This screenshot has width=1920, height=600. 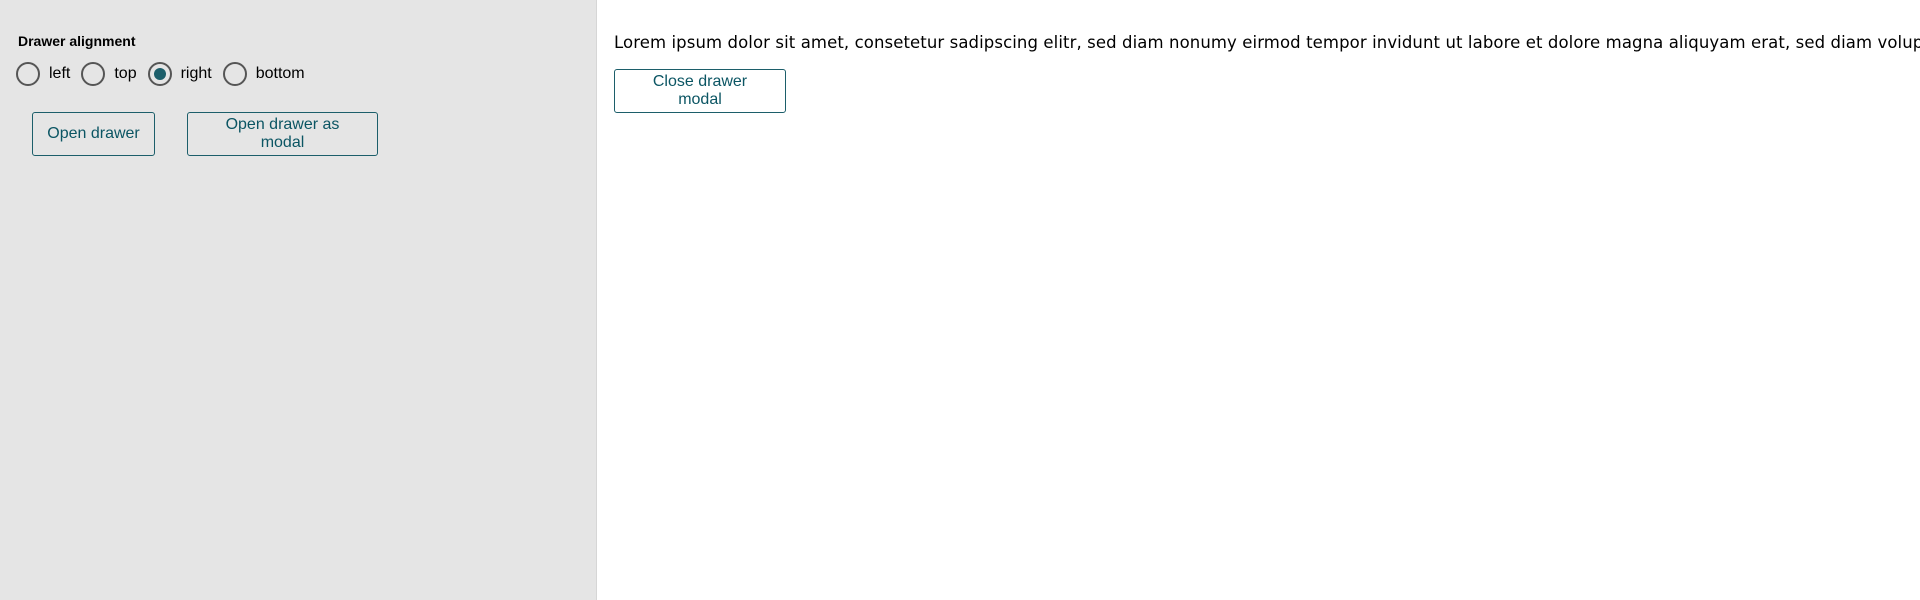 I want to click on radio-left-label: left, so click(x=60, y=73).